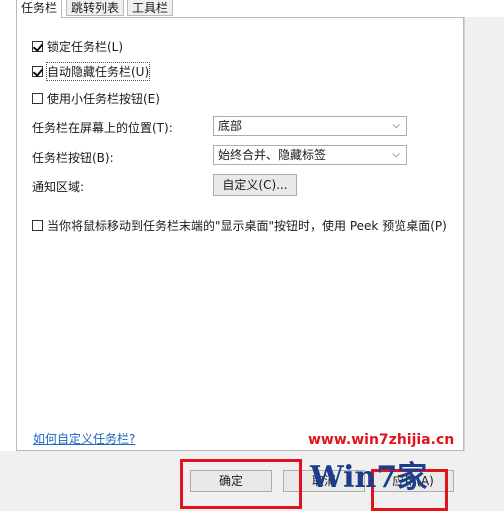 The width and height of the screenshot is (504, 511). Describe the element at coordinates (37, 225) in the screenshot. I see `peek-checkbox` at that location.